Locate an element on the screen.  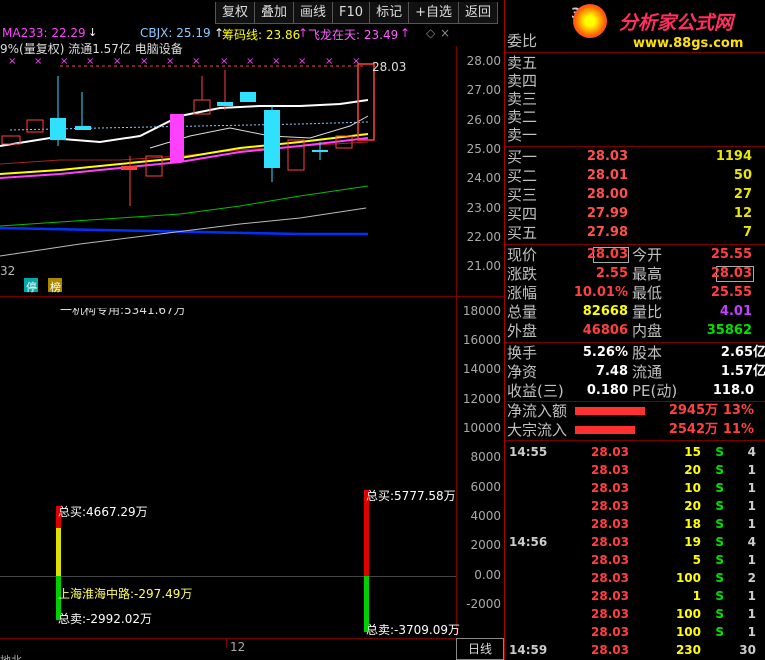
price-tick: 23.00 is located at coordinates (483, 208).